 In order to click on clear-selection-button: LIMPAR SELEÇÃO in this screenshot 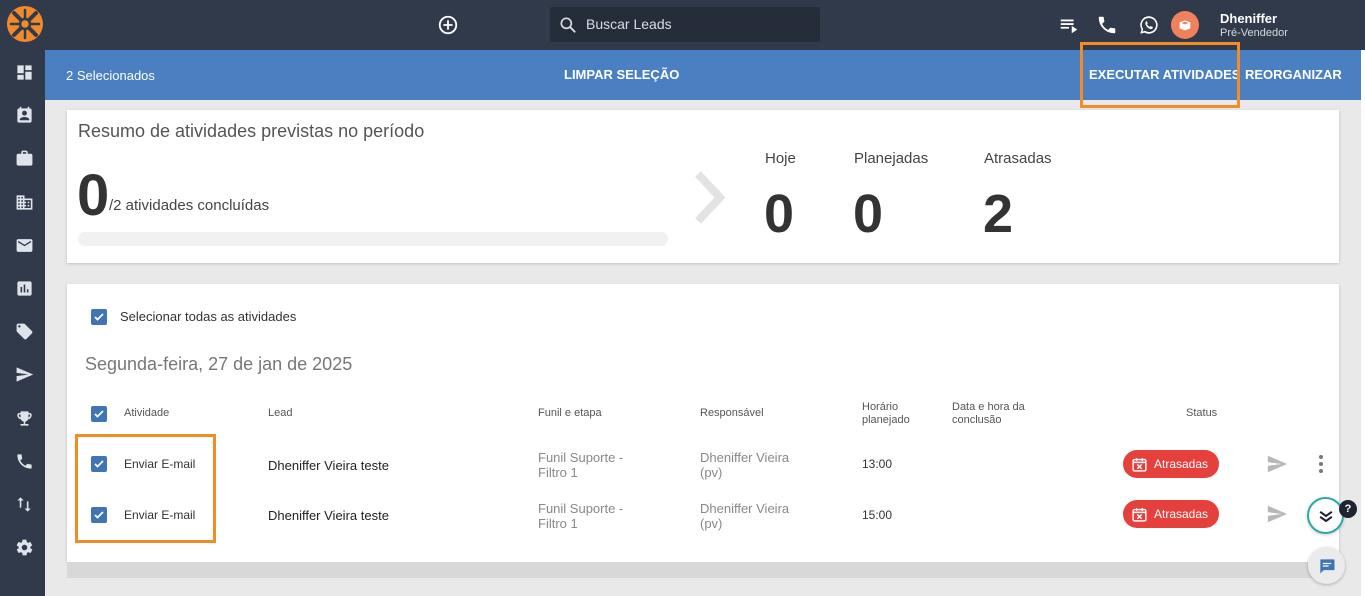, I will do `click(621, 74)`.